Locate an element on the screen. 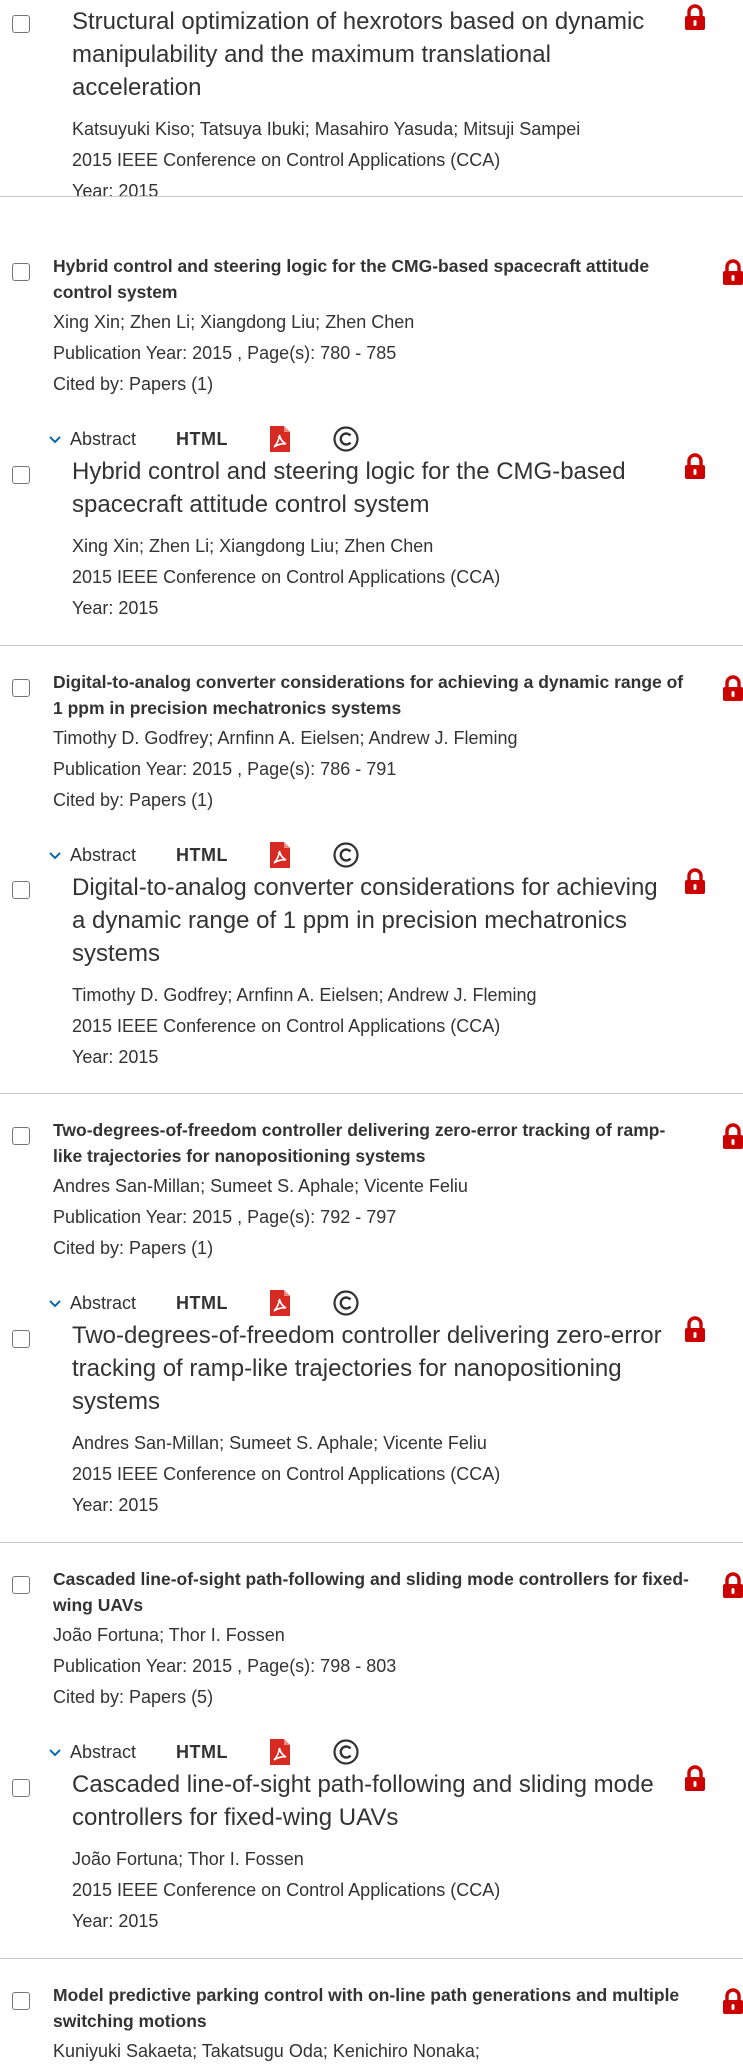 Image resolution: width=743 pixels, height=2067 pixels. detail-authors: João Fortuna; Thor I. Fossen is located at coordinates (372, 1859).